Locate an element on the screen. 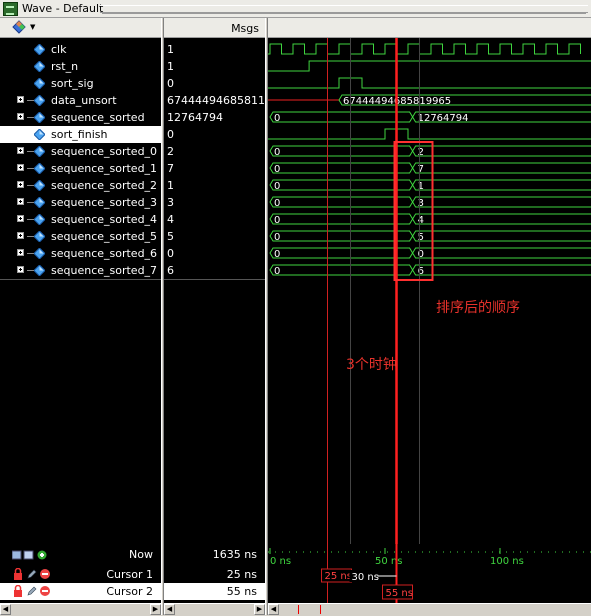  ruler-tick-label: 50 ns is located at coordinates (388, 561).